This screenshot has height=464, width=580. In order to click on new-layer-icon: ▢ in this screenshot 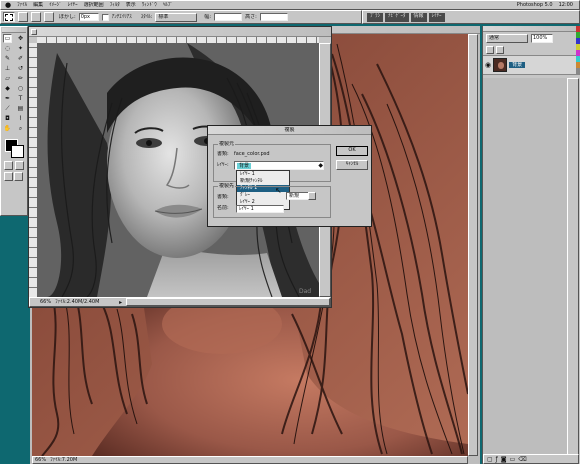, I will do `click(490, 459)`.